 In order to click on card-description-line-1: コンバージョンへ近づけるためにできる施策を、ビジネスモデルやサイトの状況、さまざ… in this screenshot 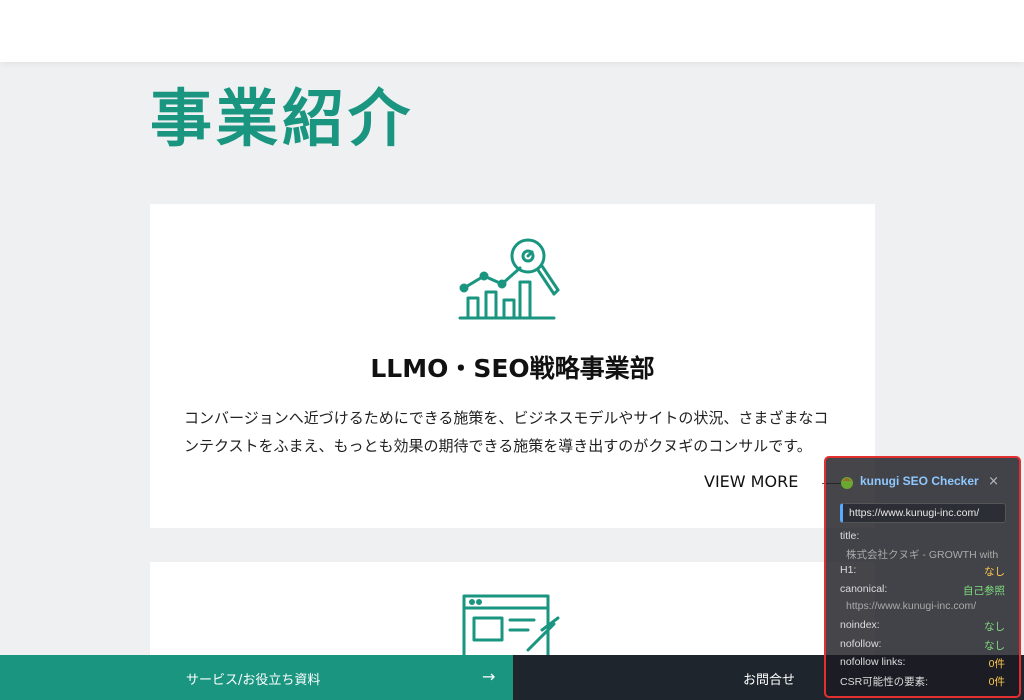, I will do `click(506, 418)`.